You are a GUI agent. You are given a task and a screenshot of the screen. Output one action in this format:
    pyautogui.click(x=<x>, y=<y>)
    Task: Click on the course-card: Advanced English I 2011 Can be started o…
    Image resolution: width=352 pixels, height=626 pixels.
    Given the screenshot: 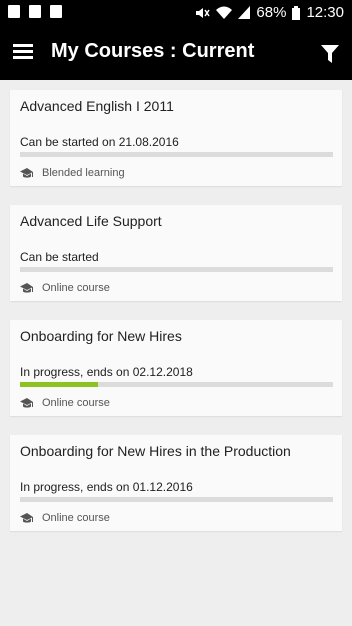 What is the action you would take?
    pyautogui.click(x=176, y=138)
    